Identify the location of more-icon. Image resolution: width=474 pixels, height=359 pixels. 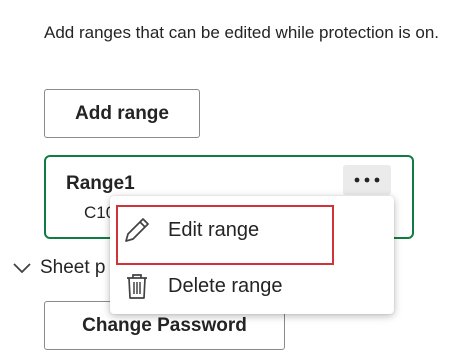
(367, 180).